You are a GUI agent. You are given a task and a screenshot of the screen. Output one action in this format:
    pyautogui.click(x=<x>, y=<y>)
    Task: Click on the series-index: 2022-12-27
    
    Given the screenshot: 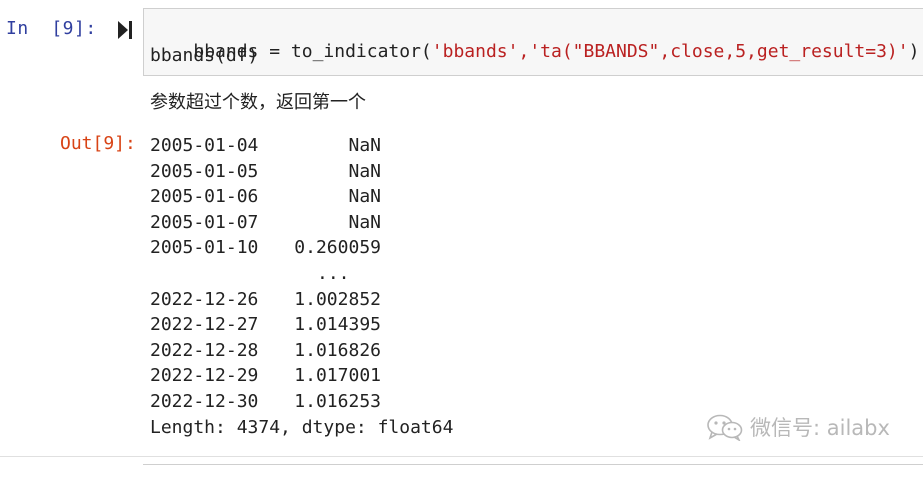 What is the action you would take?
    pyautogui.click(x=204, y=325)
    